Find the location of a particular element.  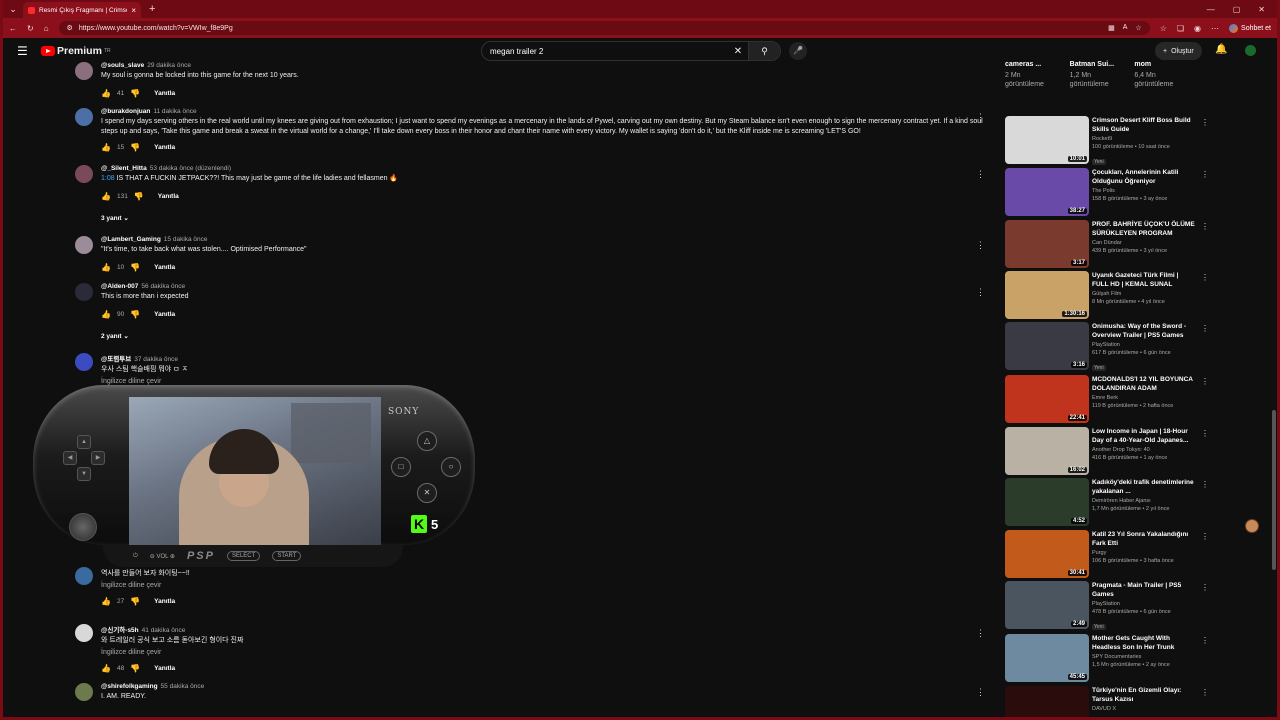

create-button: + Oluştur is located at coordinates (1178, 51).